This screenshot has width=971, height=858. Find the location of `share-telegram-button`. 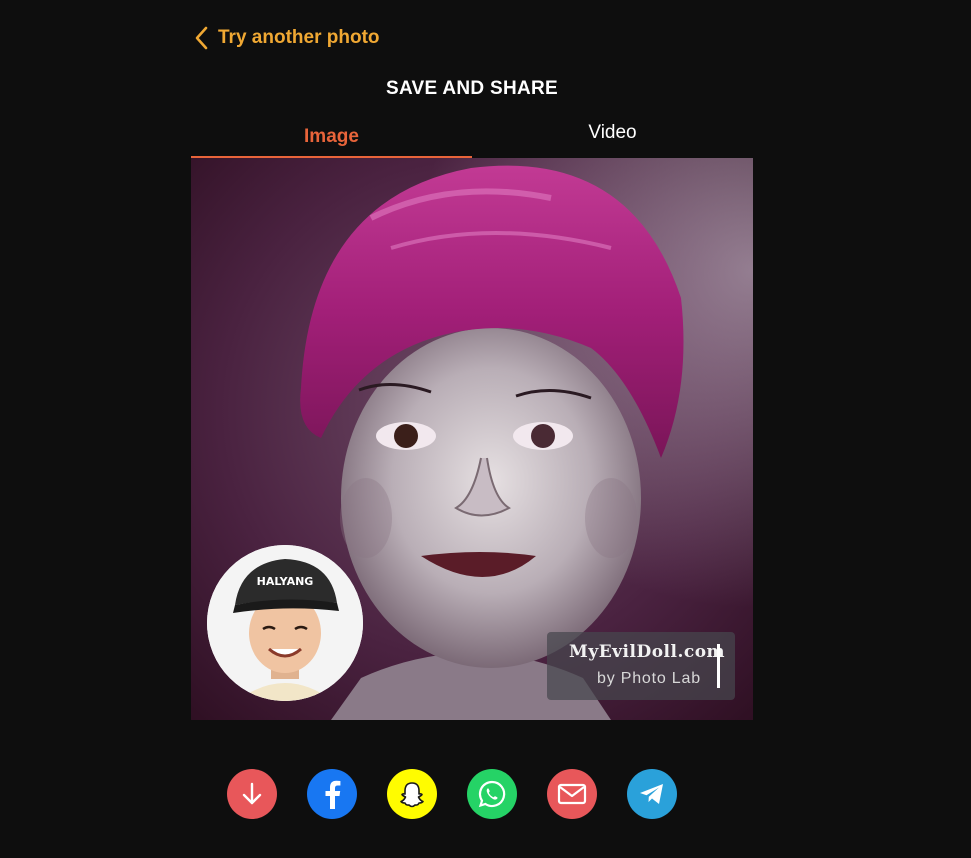

share-telegram-button is located at coordinates (652, 794).